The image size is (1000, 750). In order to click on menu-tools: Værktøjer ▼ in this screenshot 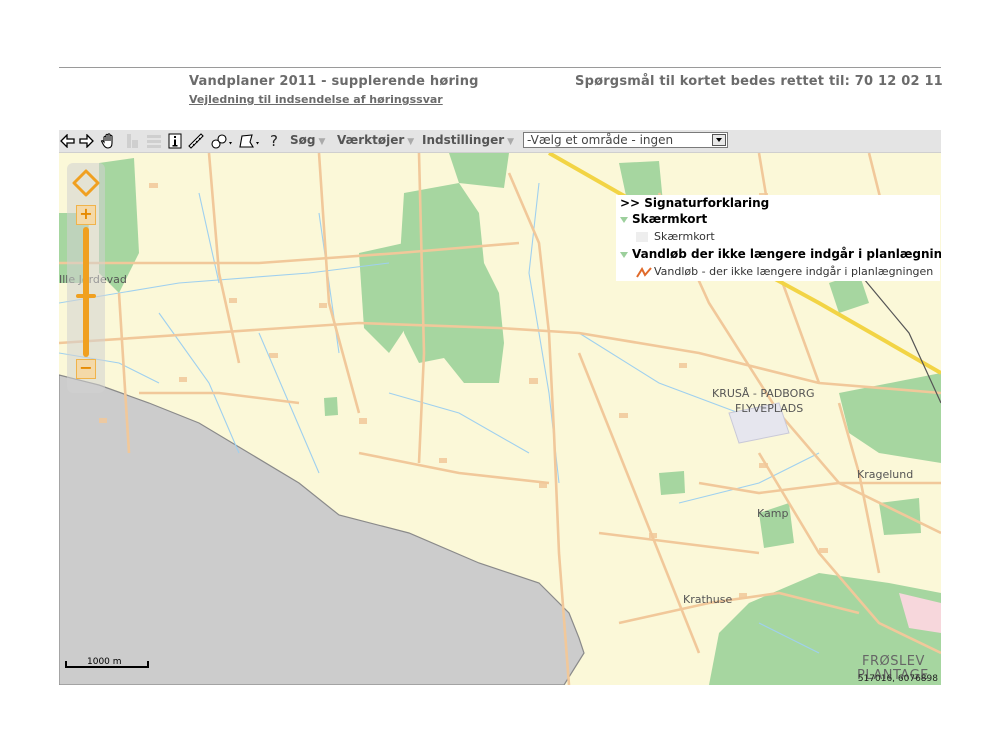, I will do `click(375, 140)`.